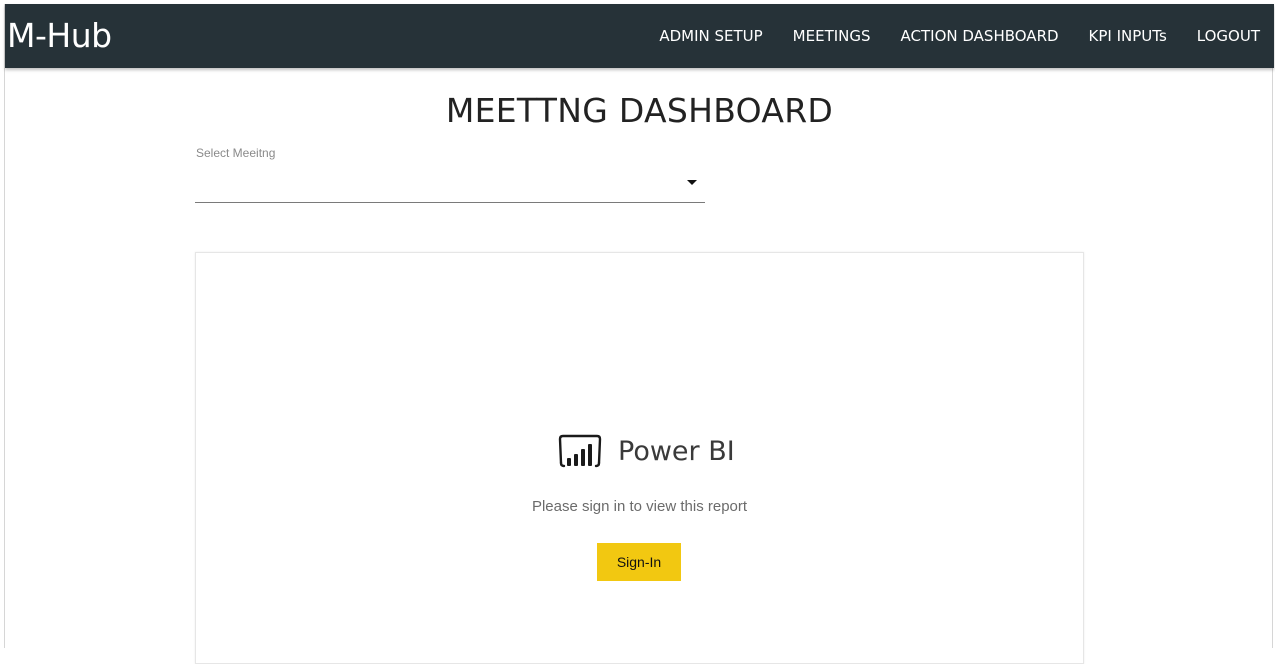 This screenshot has width=1275, height=664. What do you see at coordinates (1128, 36) in the screenshot?
I see `nav-link-kpi-inputs: KPI INPUTs` at bounding box center [1128, 36].